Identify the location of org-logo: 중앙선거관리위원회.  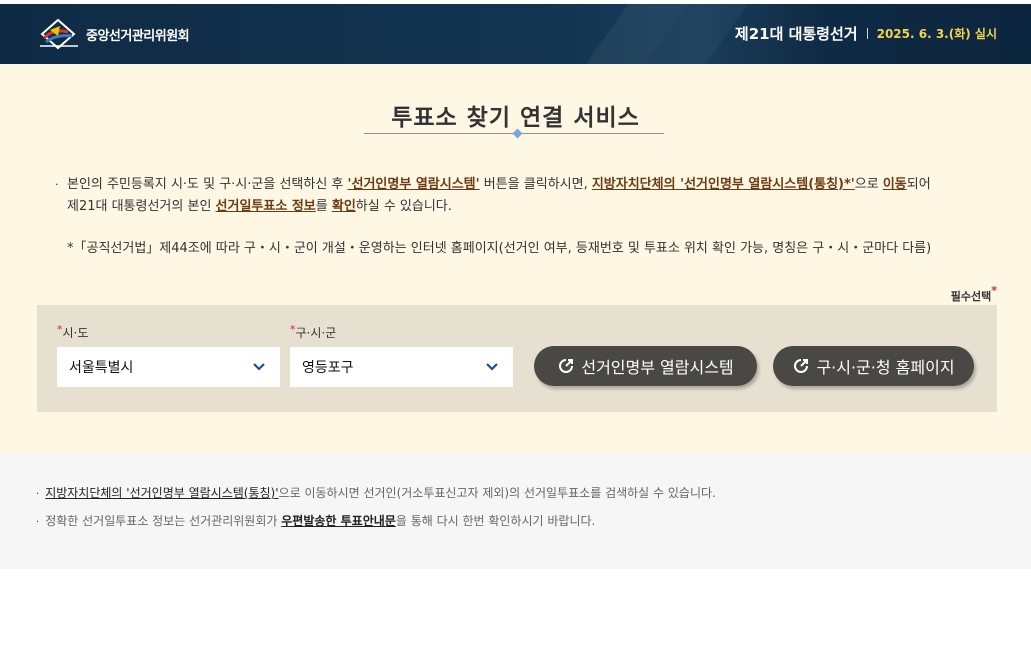
(114, 34).